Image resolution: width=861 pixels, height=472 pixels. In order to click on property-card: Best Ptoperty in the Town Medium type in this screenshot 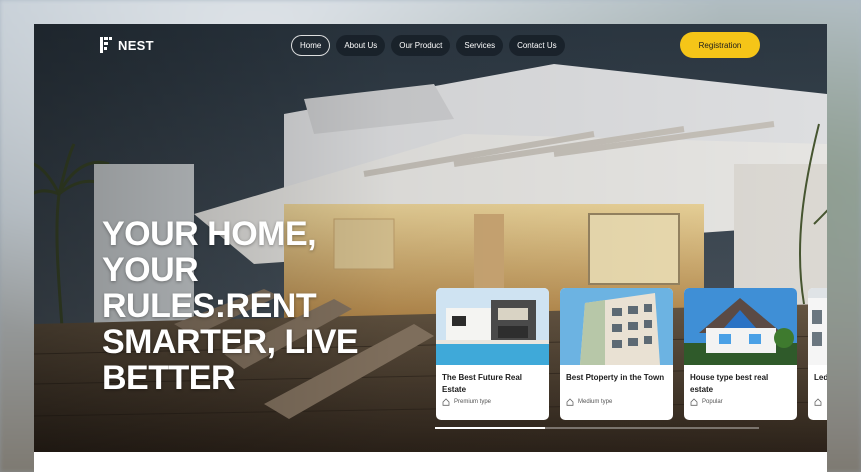, I will do `click(616, 354)`.